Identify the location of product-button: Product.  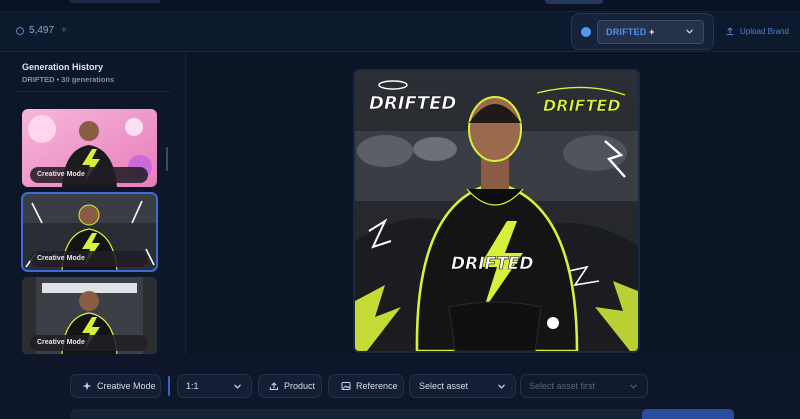
(290, 386).